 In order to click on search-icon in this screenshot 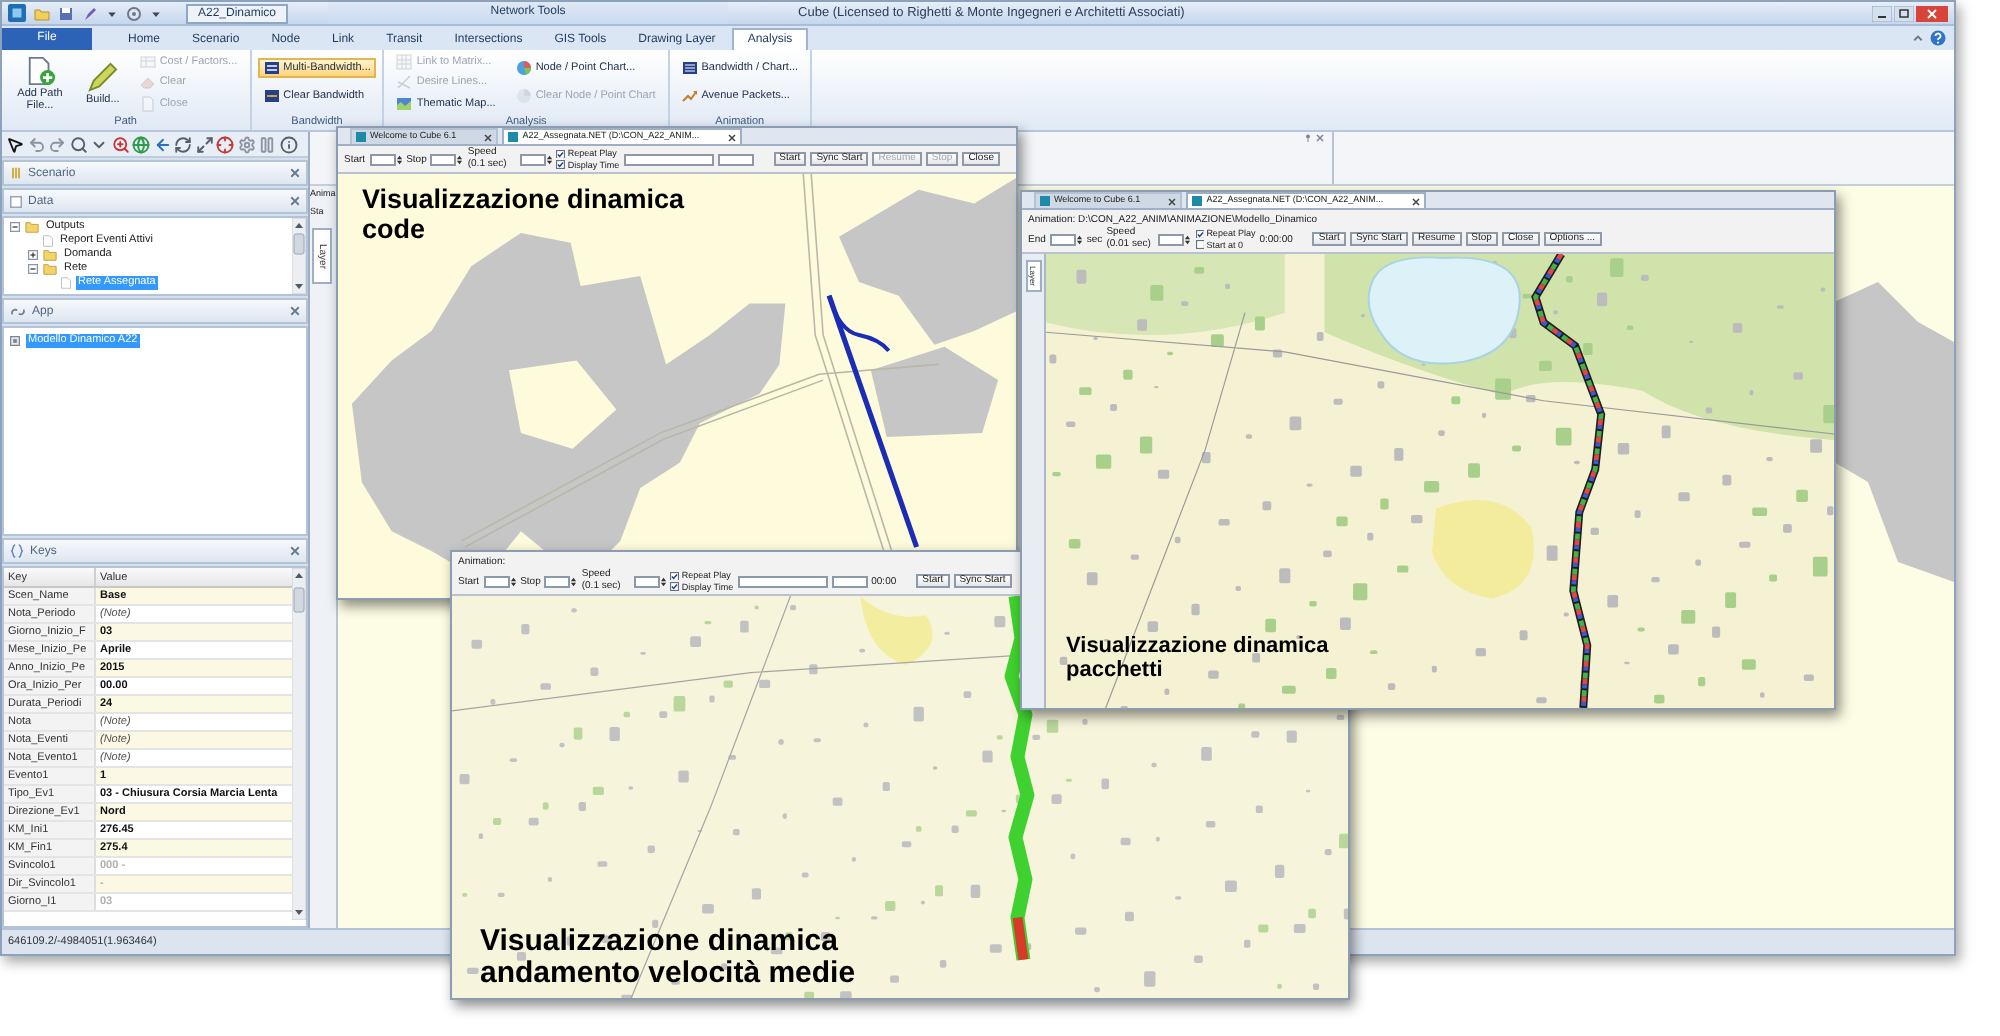, I will do `click(78, 144)`.